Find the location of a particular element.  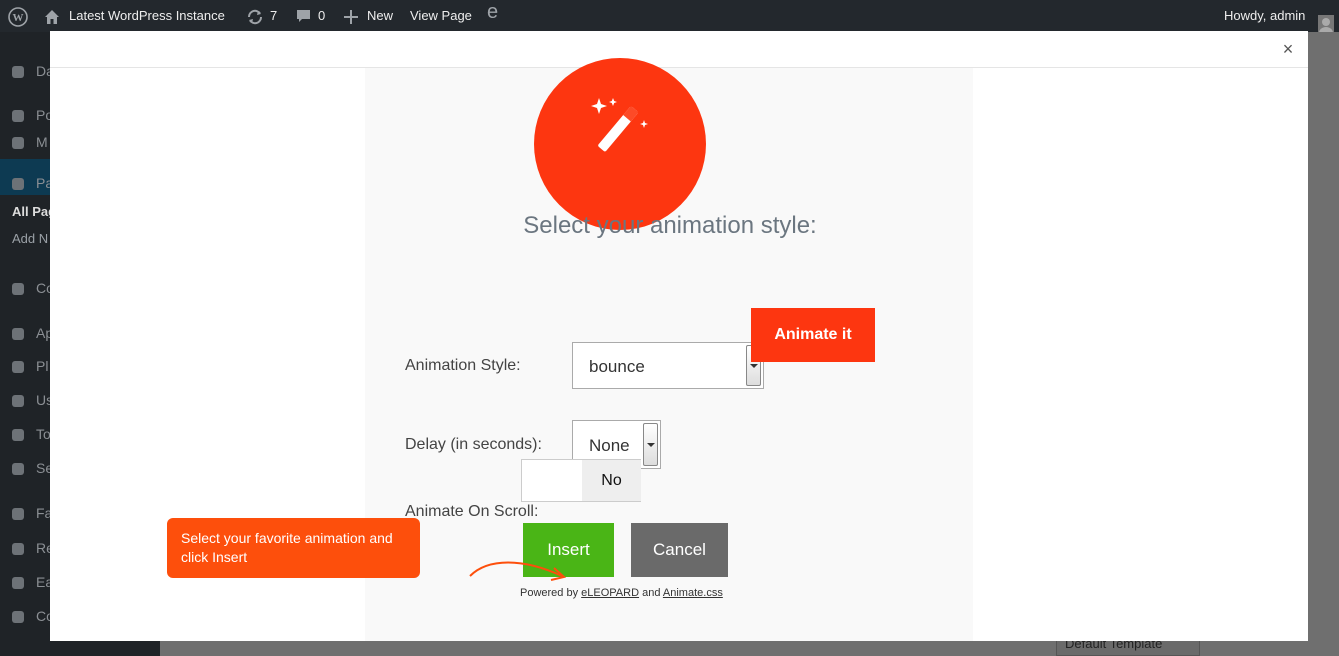

curved-arrow-icon is located at coordinates (518, 571).